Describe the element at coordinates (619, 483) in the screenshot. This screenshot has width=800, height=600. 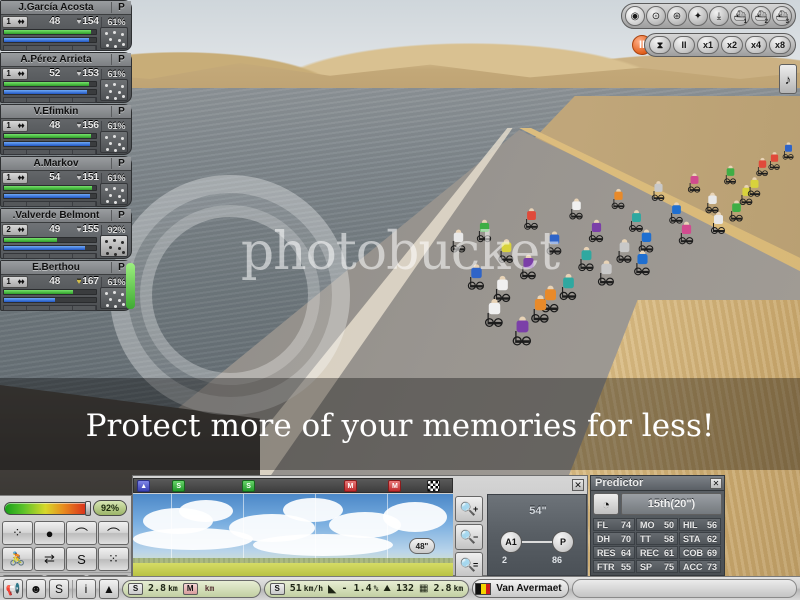
I see `predictor-title: Predictor` at that location.